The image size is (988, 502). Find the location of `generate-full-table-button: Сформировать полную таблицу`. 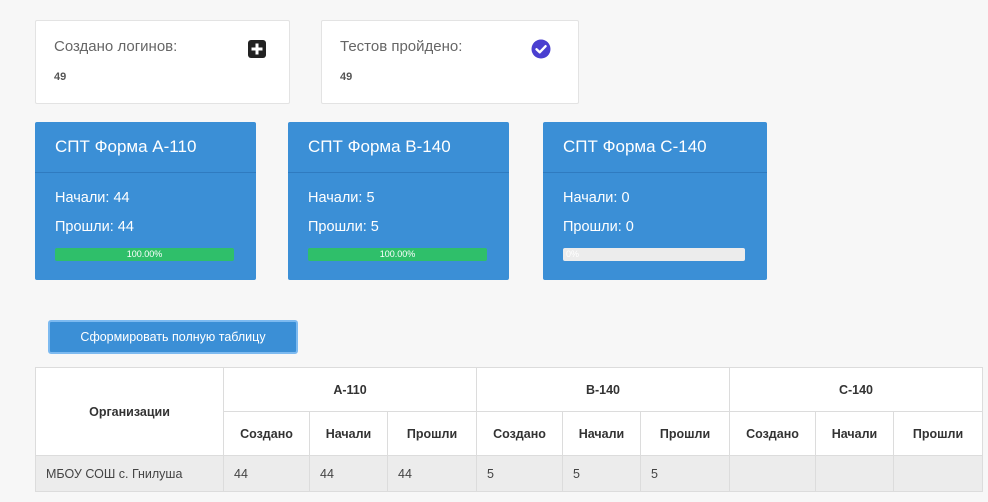

generate-full-table-button: Сформировать полную таблицу is located at coordinates (173, 337).